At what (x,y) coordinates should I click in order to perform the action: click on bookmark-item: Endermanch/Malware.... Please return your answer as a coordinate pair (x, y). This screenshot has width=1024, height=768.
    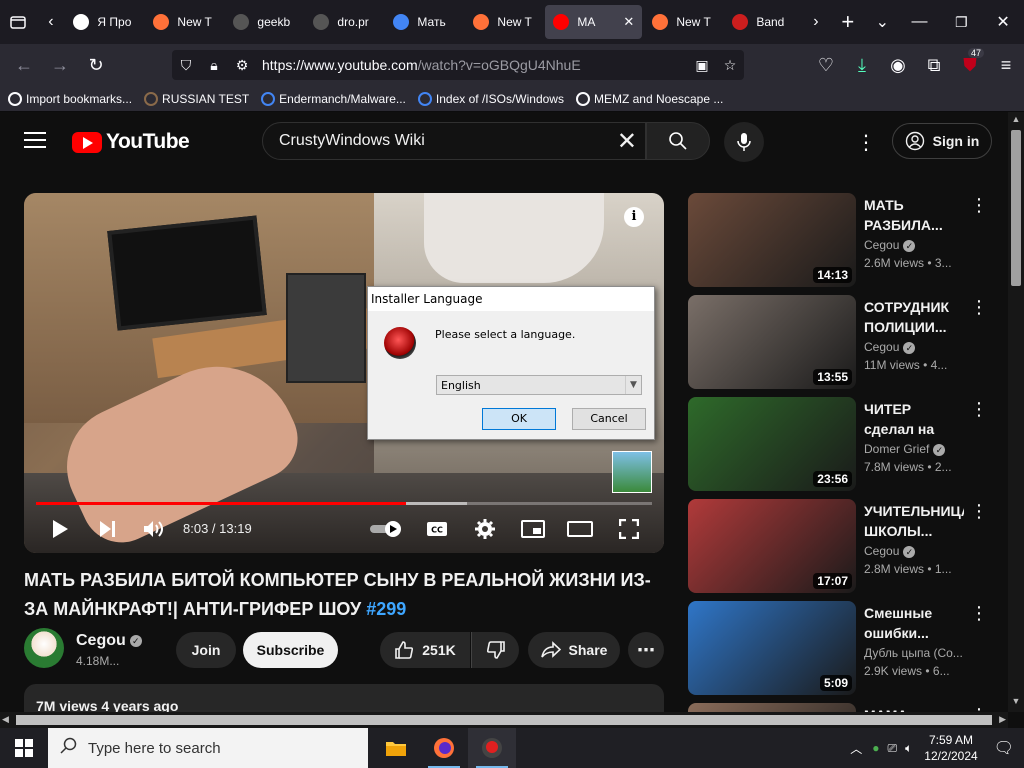
    Looking at the image, I should click on (333, 98).